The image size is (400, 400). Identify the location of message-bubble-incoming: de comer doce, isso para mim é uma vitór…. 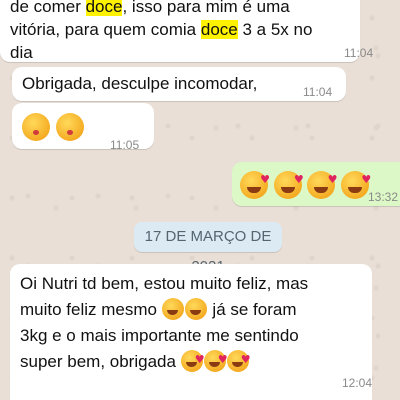
(186, 32).